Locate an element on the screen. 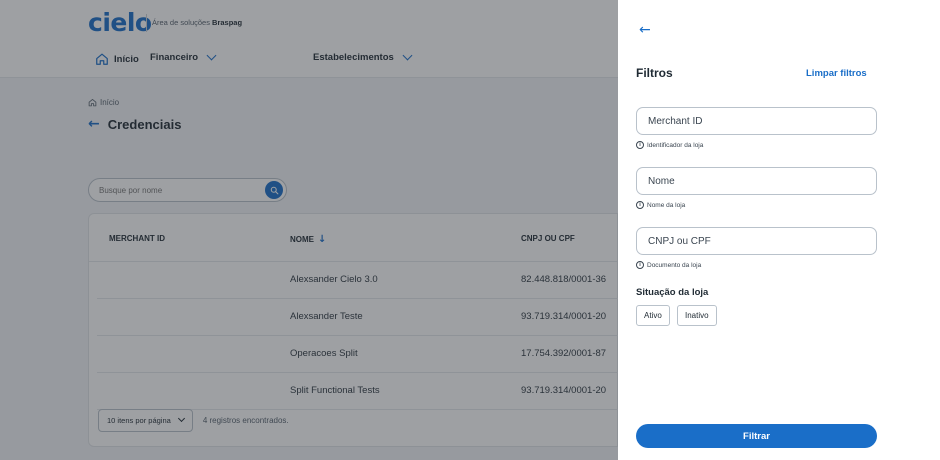 Image resolution: width=940 pixels, height=460 pixels. arrow-left-icon: ← is located at coordinates (645, 30).